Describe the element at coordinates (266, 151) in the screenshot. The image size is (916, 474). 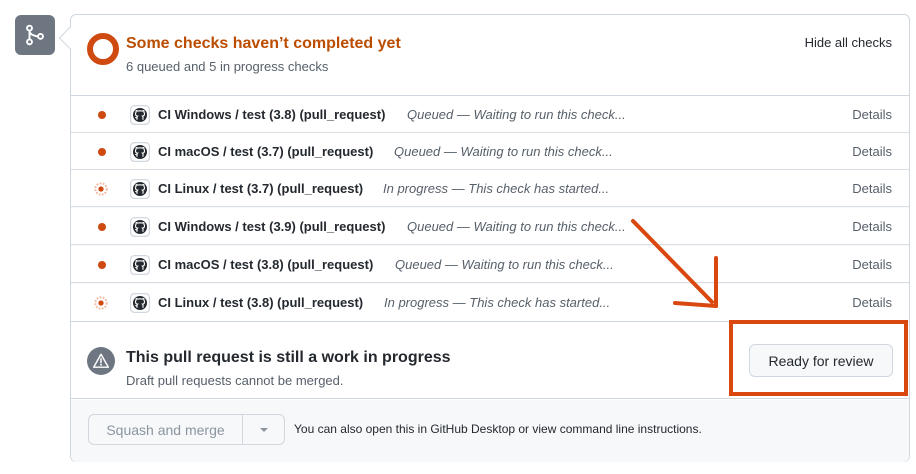
I see `check-name: CI macOS / test (3.7) (pull_request)` at that location.